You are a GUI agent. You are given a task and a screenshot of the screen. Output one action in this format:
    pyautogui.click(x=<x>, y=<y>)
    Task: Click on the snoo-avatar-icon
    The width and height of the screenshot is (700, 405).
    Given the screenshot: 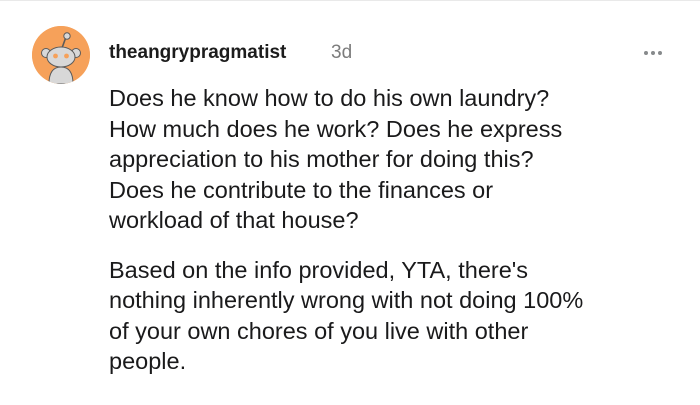 What is the action you would take?
    pyautogui.click(x=61, y=55)
    